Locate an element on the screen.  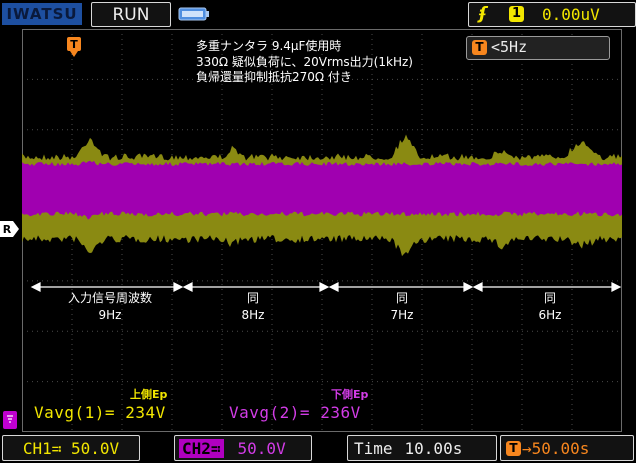
trigger-position-marker: T is located at coordinates (74, 47).